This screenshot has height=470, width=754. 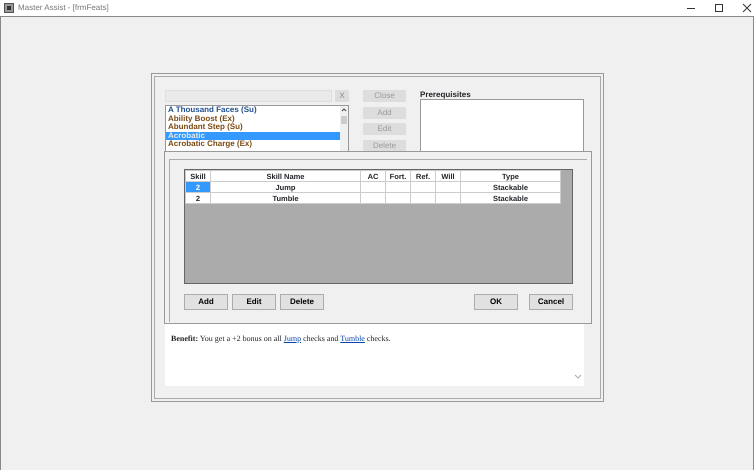 What do you see at coordinates (254, 302) in the screenshot?
I see `dialog-button: Edit` at bounding box center [254, 302].